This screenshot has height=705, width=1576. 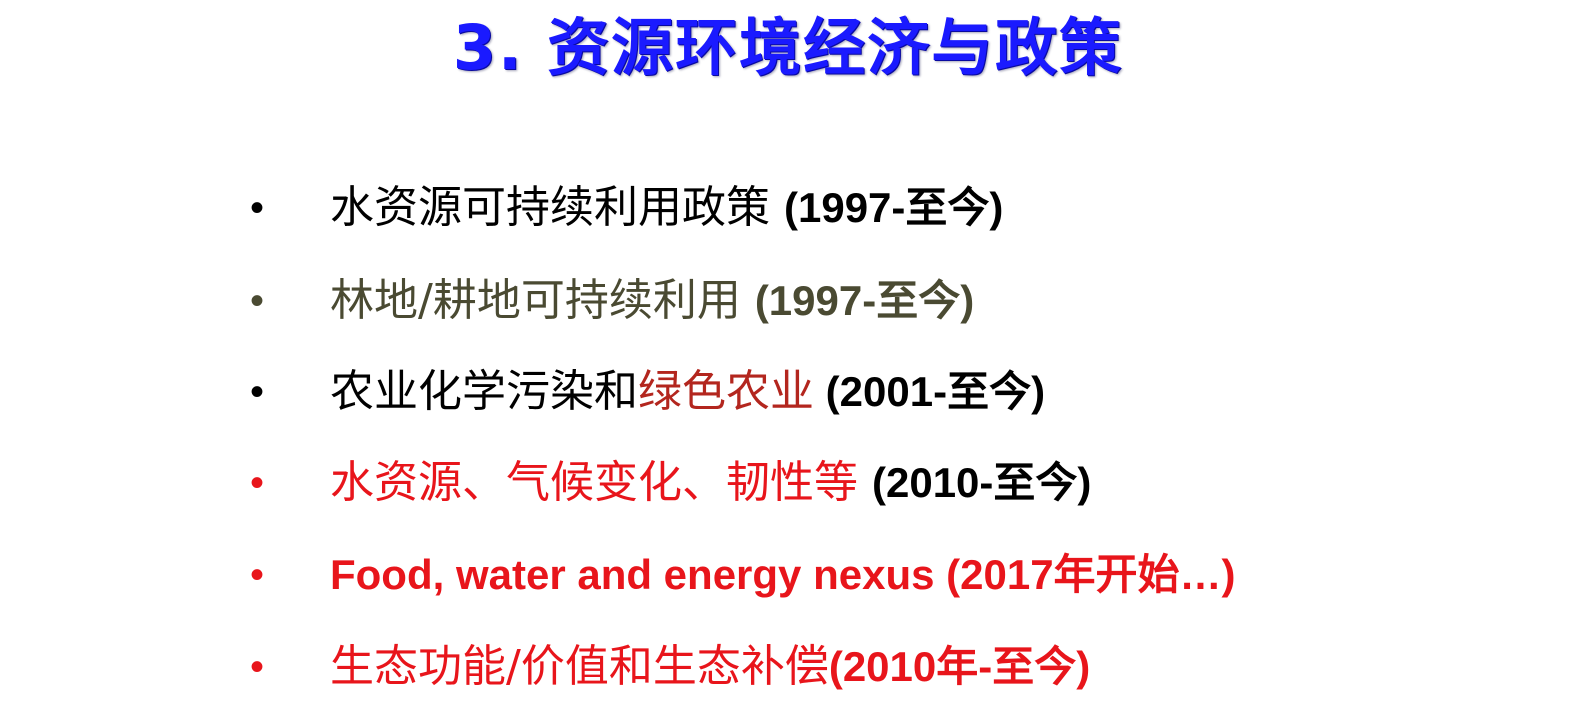 What do you see at coordinates (557, 207) in the screenshot?
I see `bullet-main-text: 水资源可持续利用政策` at bounding box center [557, 207].